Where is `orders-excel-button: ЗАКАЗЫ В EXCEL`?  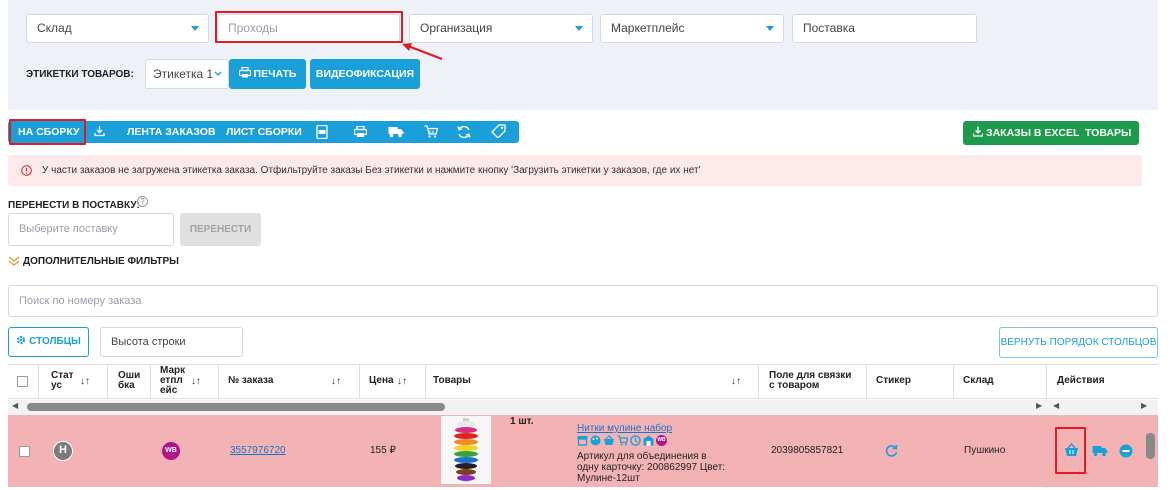
orders-excel-button: ЗАКАЗЫ В EXCEL is located at coordinates (1026, 133).